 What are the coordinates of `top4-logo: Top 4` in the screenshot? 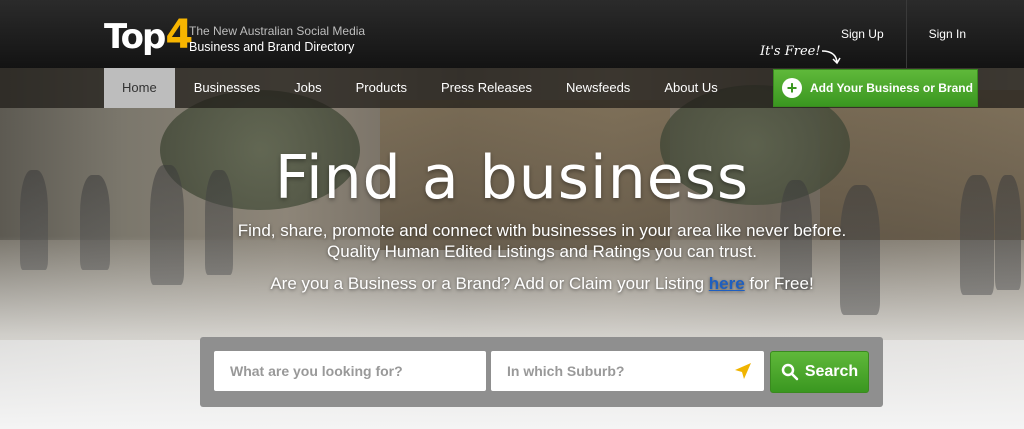 It's located at (148, 36).